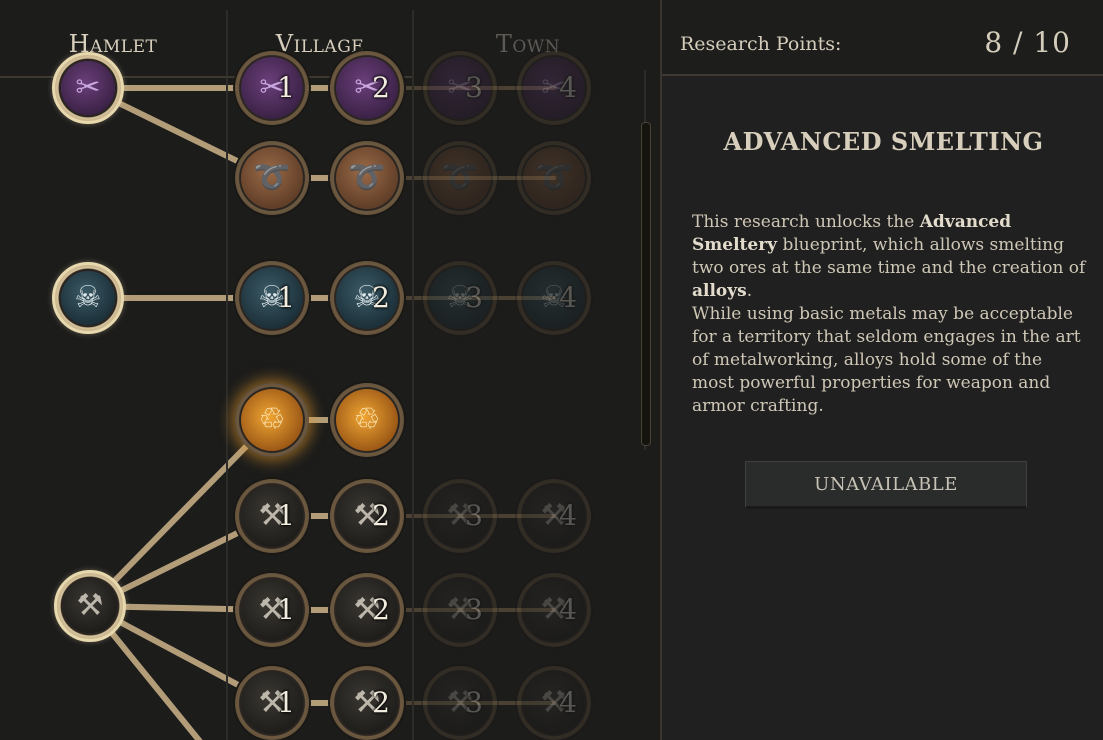 Image resolution: width=1103 pixels, height=740 pixels. I want to click on research-node: ✂ 3, so click(460, 88).